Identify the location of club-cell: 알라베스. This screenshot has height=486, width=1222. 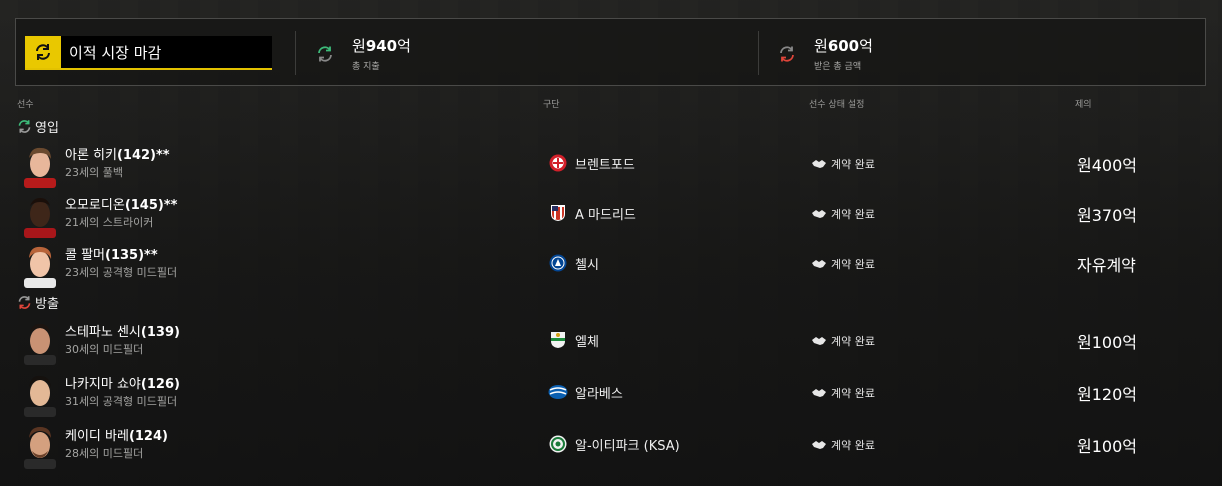
(585, 392).